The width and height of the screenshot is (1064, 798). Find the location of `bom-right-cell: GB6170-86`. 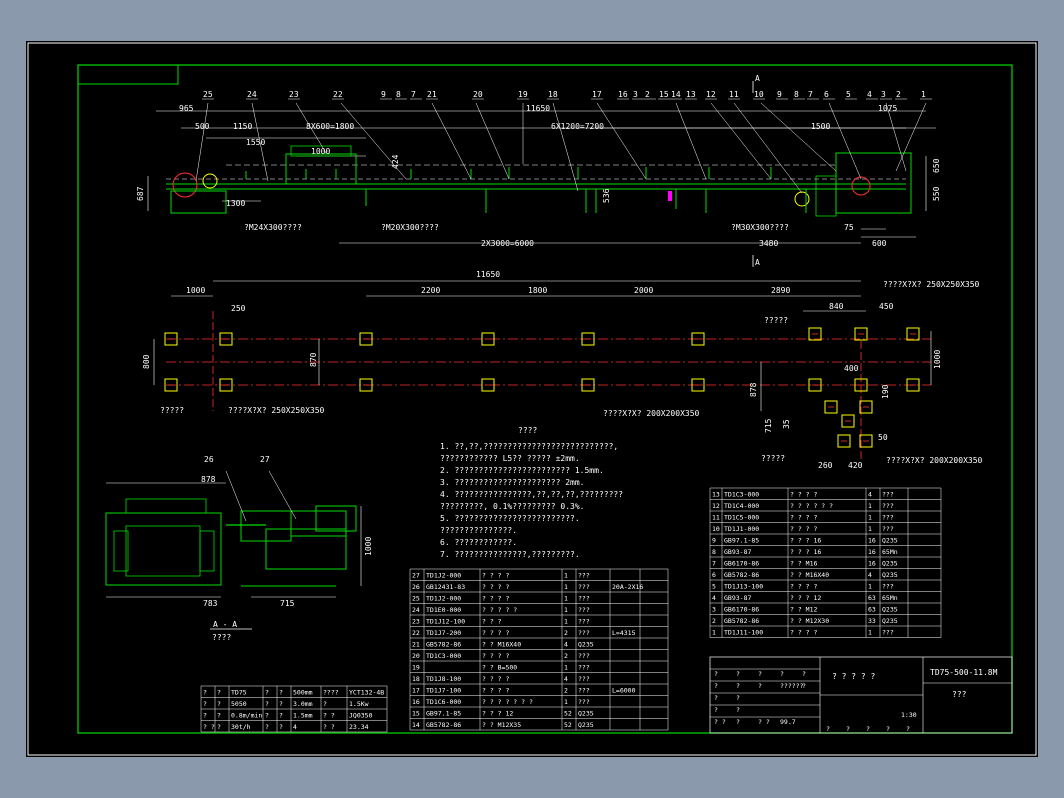

bom-right-cell: GB6170-86 is located at coordinates (741, 564).